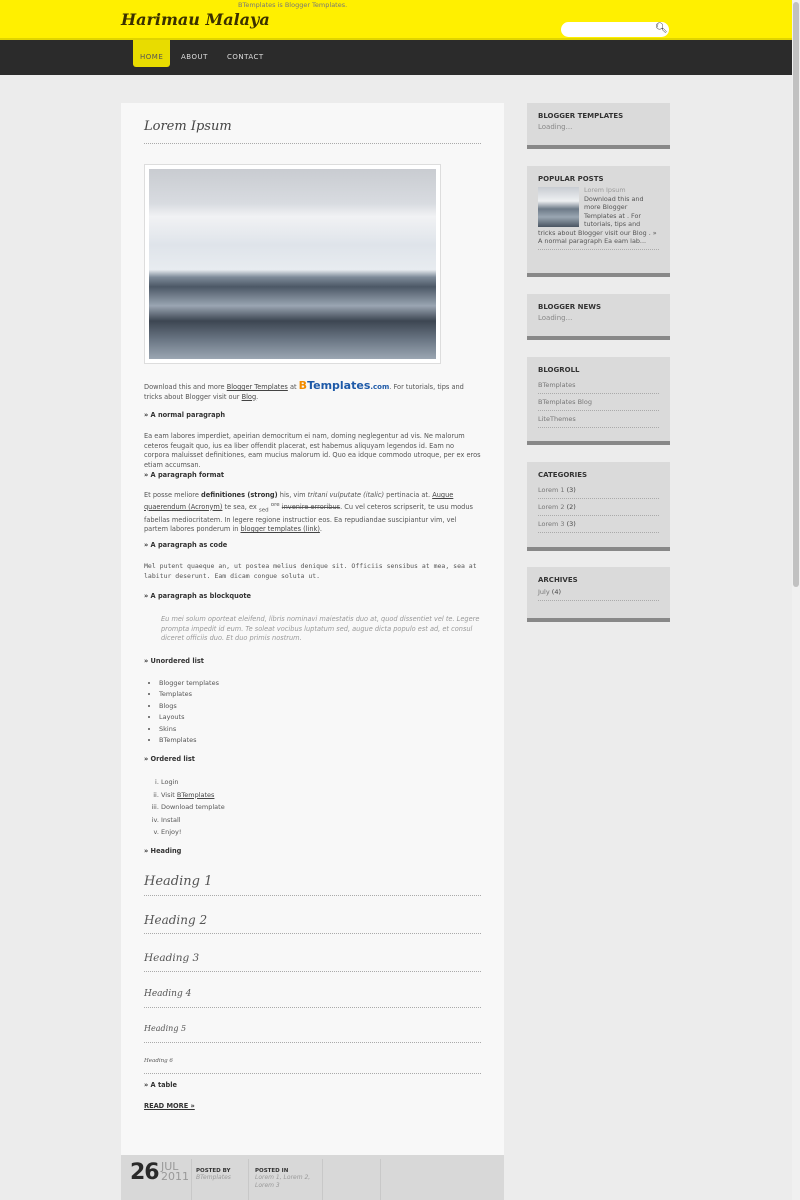 The width and height of the screenshot is (800, 1200). Describe the element at coordinates (558, 580) in the screenshot. I see `widget-title: ARCHIVES` at that location.